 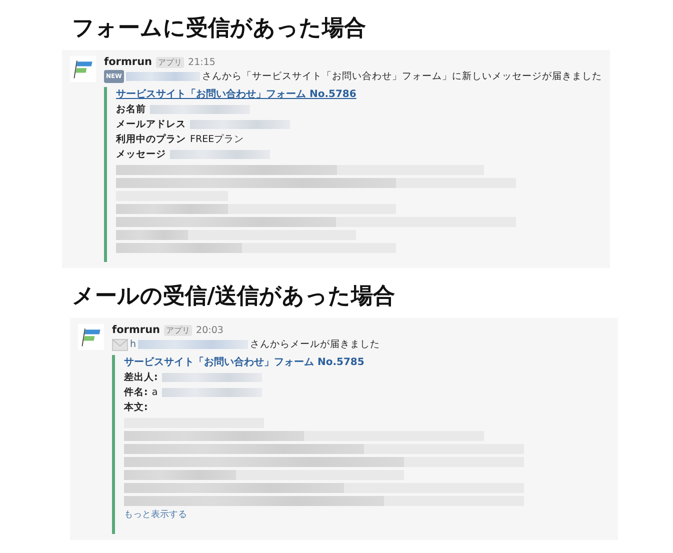 What do you see at coordinates (402, 76) in the screenshot?
I see `message-text: さんから「サービスサイト「お問い合わせ」フォーム」に新しいメッセージが届きました` at bounding box center [402, 76].